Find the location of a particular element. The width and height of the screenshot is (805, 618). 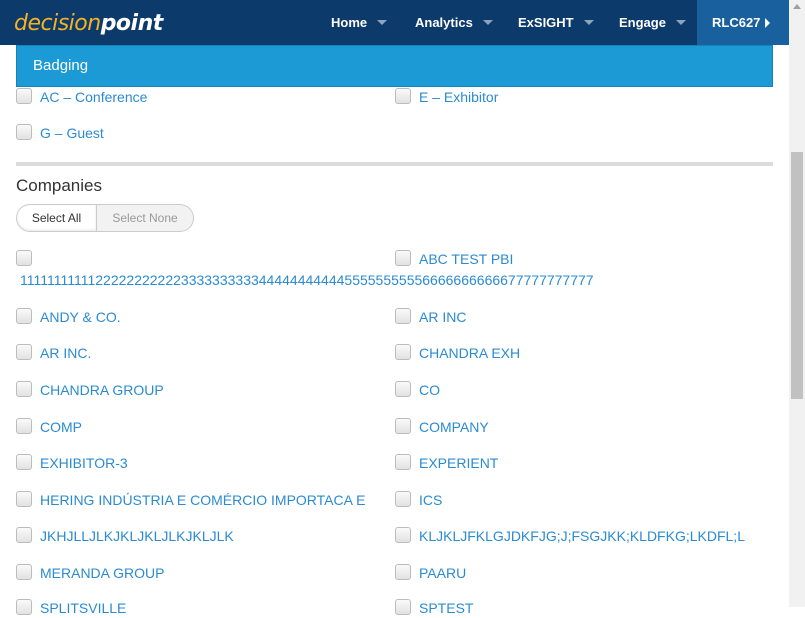

company-label: ICS is located at coordinates (430, 500).